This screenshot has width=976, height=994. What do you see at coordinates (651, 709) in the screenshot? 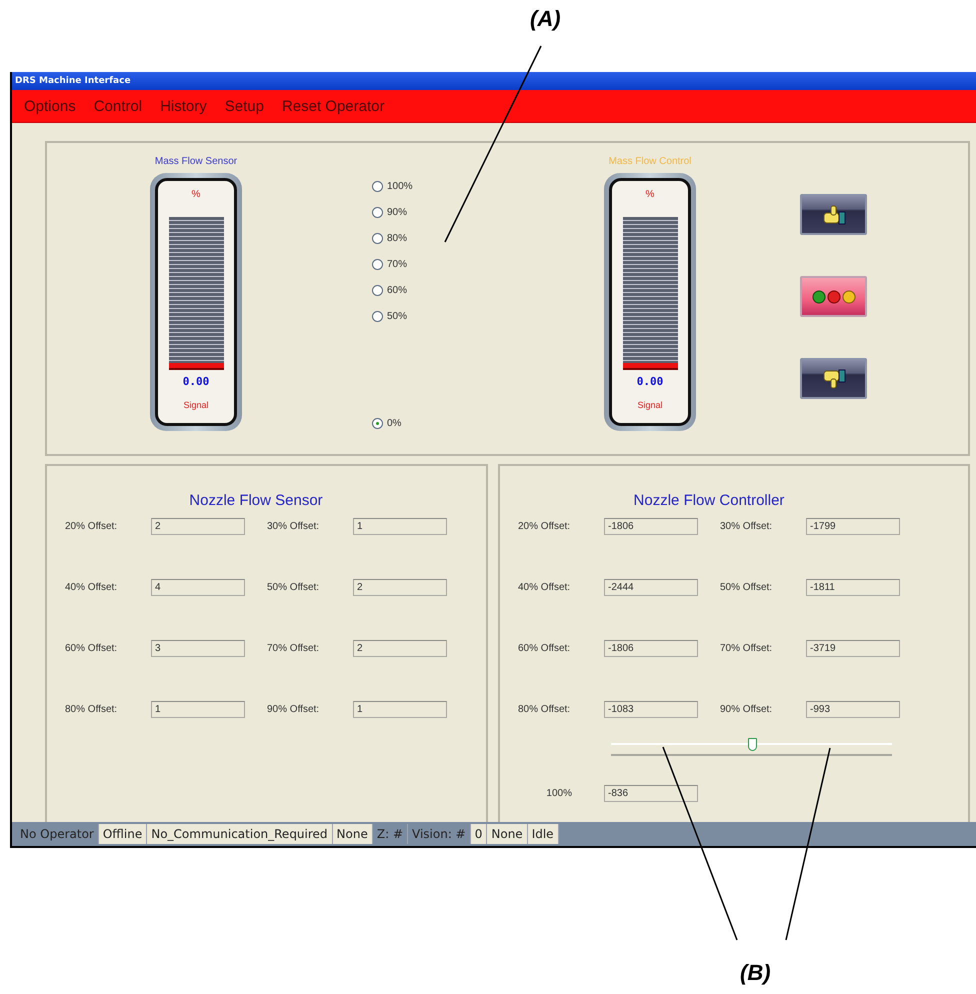
I see `input-field: -1083` at bounding box center [651, 709].